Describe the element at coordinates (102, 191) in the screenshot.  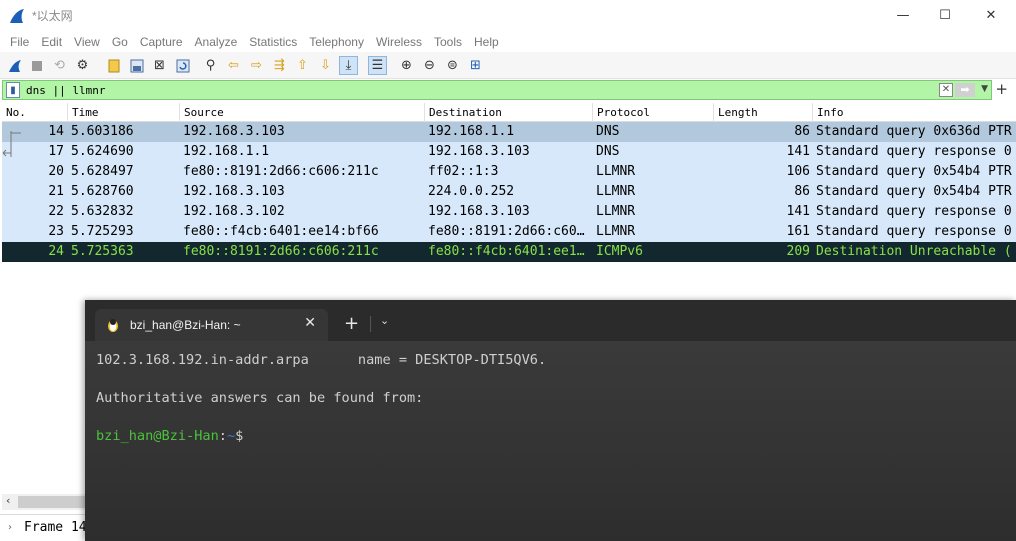
I see `packet-time: 5.628760` at that location.